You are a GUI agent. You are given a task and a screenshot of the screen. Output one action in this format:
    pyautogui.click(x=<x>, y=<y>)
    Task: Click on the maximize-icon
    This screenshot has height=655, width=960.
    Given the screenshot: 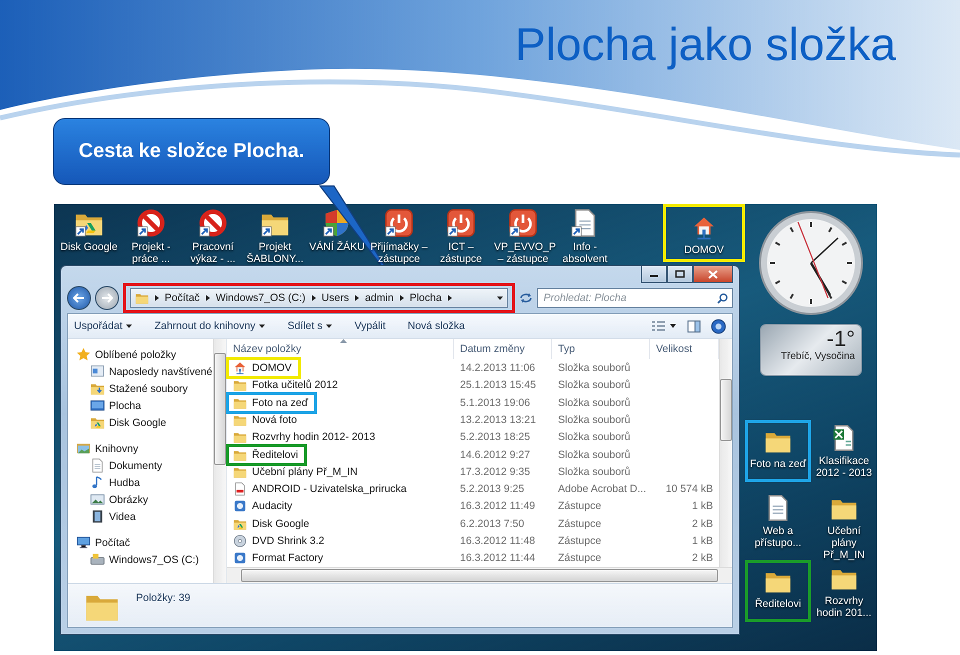 What is the action you would take?
    pyautogui.click(x=680, y=274)
    